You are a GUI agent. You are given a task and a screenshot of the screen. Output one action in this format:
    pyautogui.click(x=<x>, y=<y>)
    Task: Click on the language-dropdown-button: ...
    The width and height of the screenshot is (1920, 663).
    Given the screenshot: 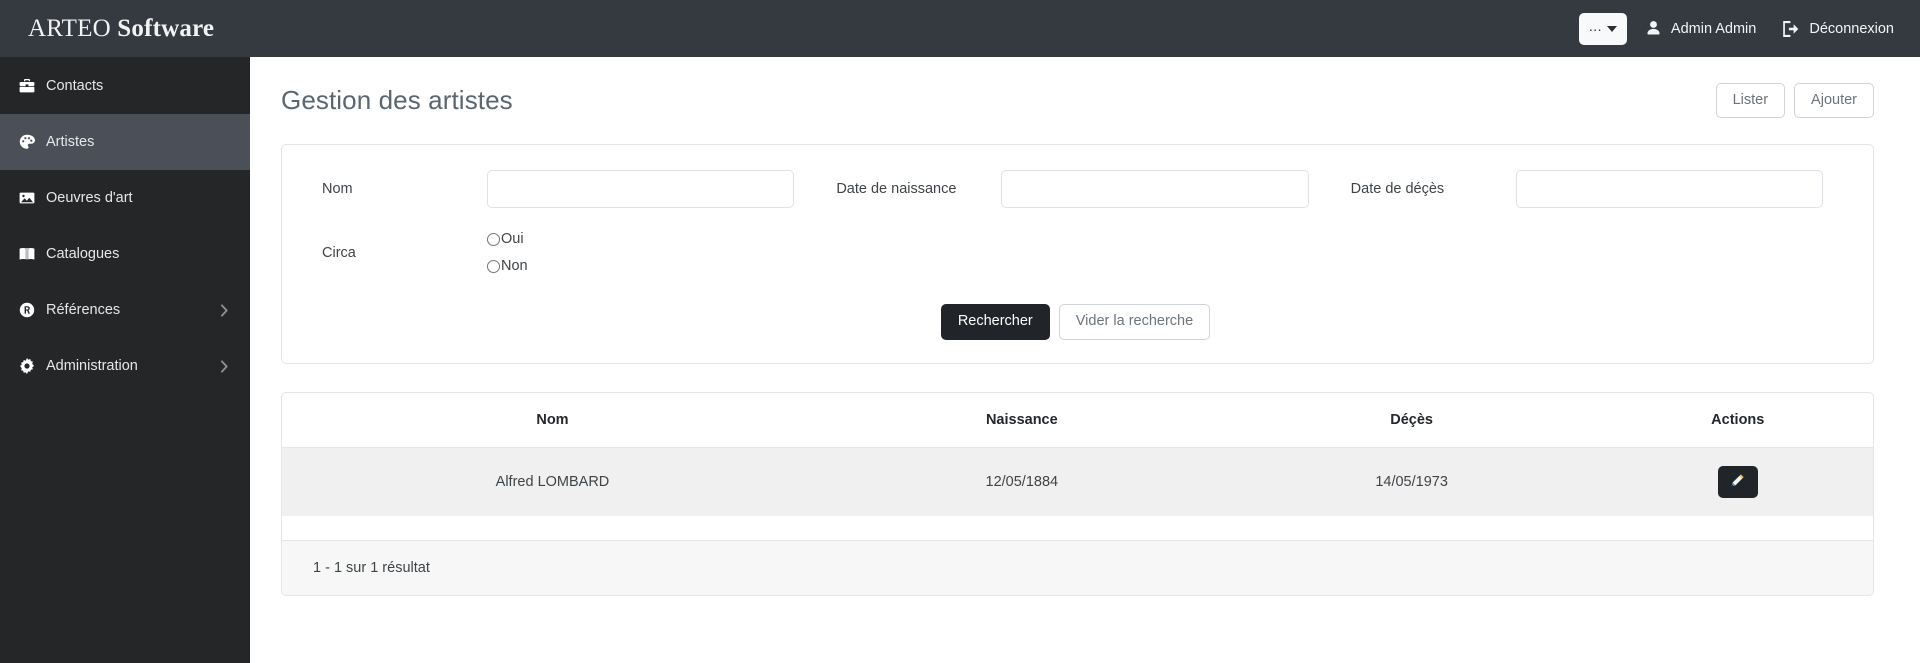 What is the action you would take?
    pyautogui.click(x=1602, y=28)
    